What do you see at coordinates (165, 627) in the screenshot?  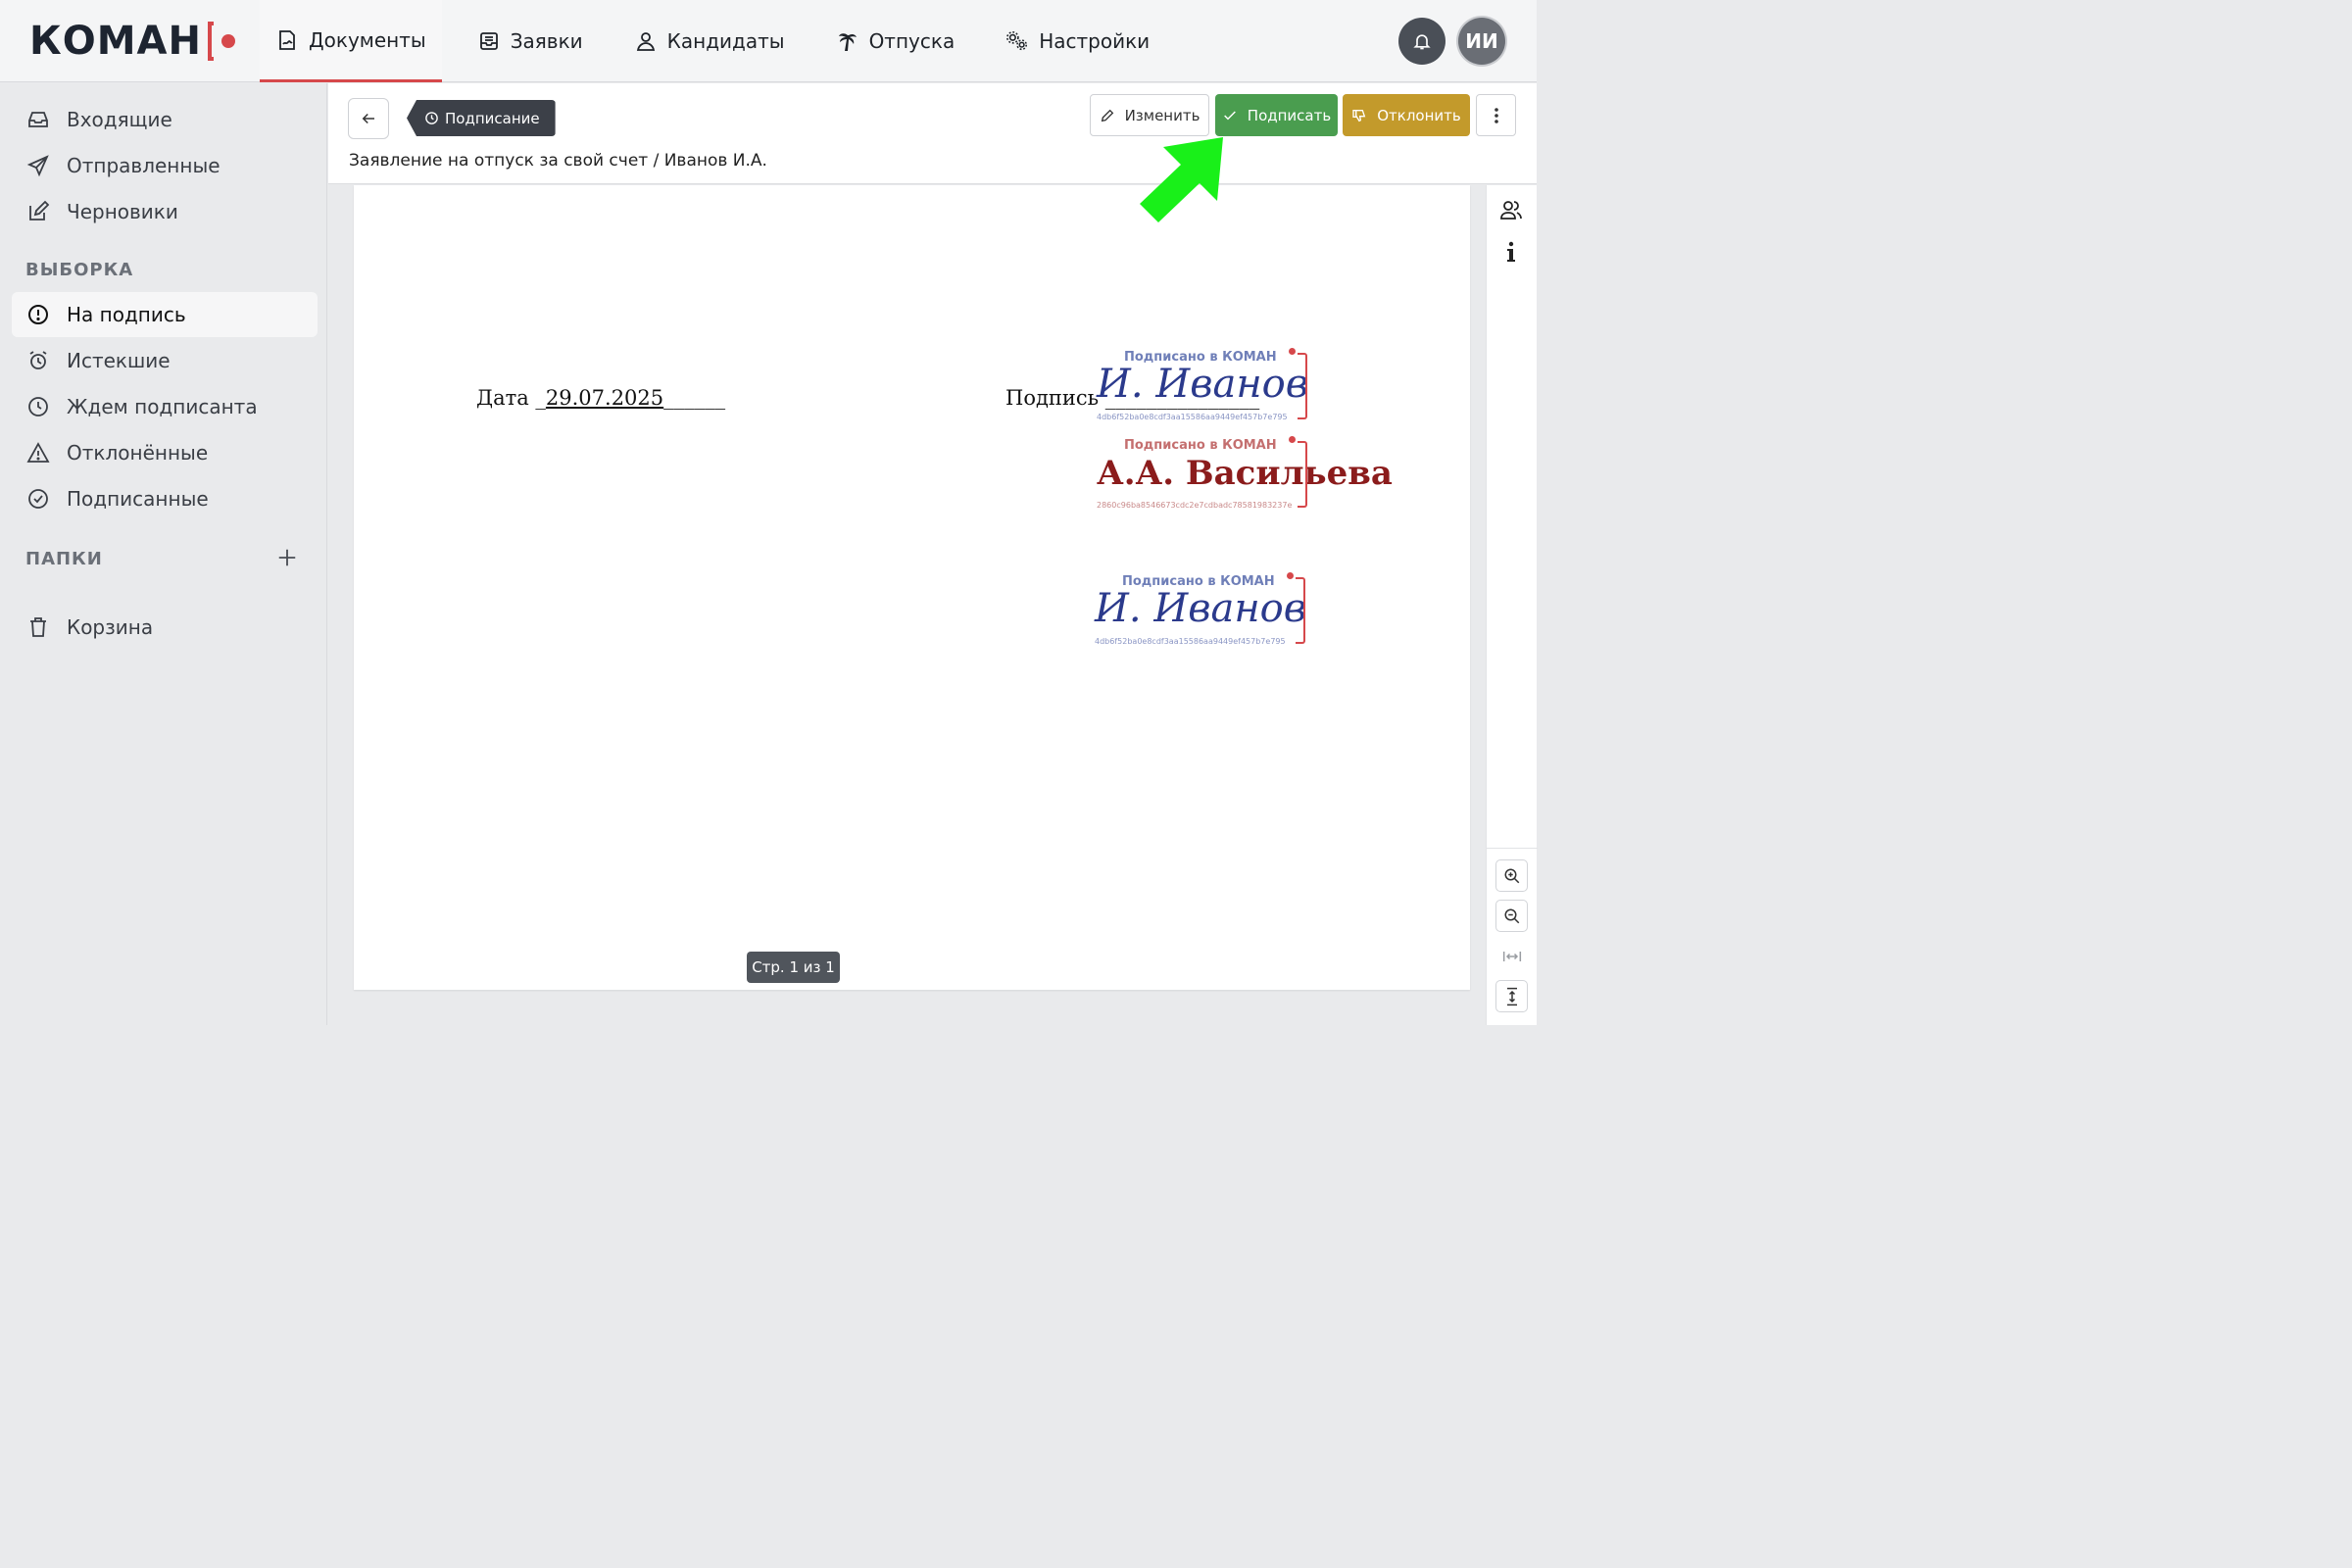 I see `sidebar-item-trash: Корзина` at bounding box center [165, 627].